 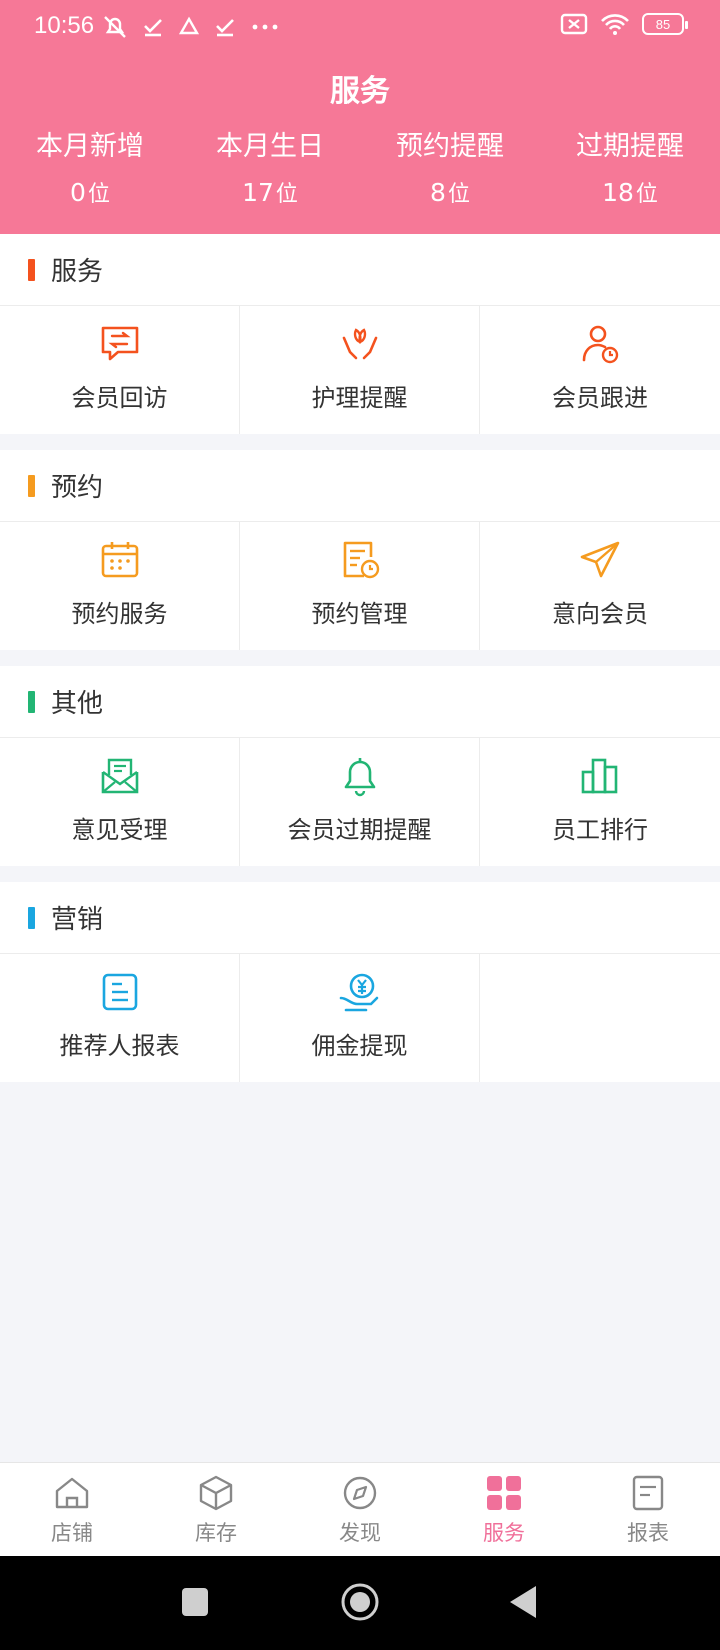 I want to click on status-bar: 10:56 85, so click(x=360, y=28).